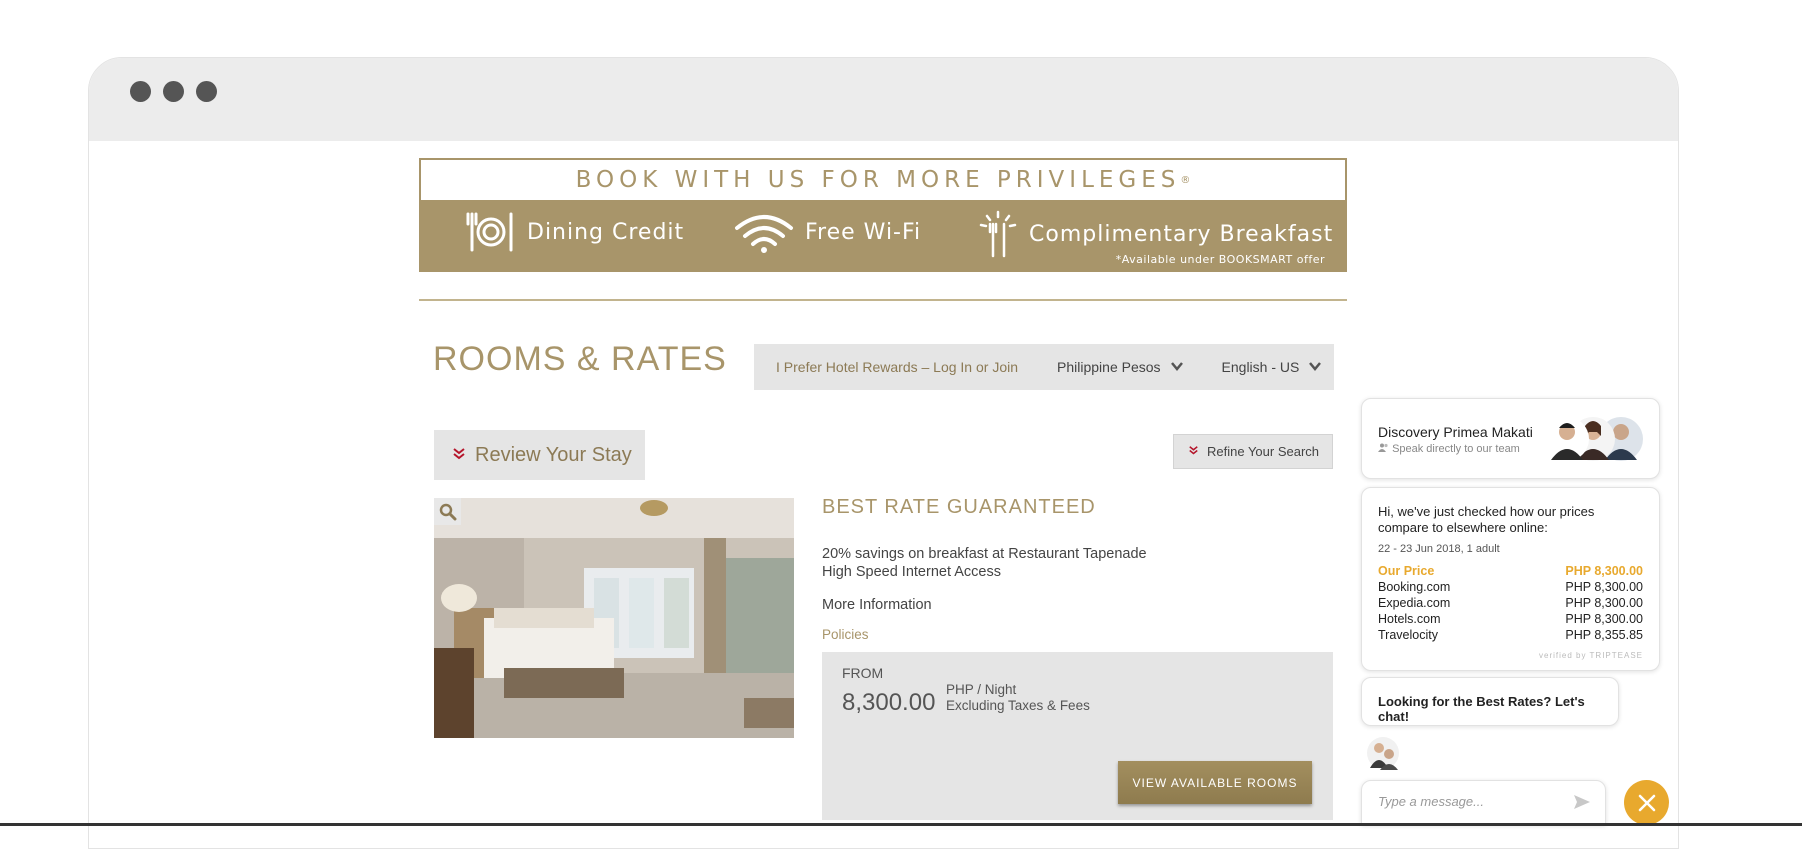  Describe the element at coordinates (1510, 571) in the screenshot. I see `comparison-row: Our Price PHP 8,300.00` at that location.